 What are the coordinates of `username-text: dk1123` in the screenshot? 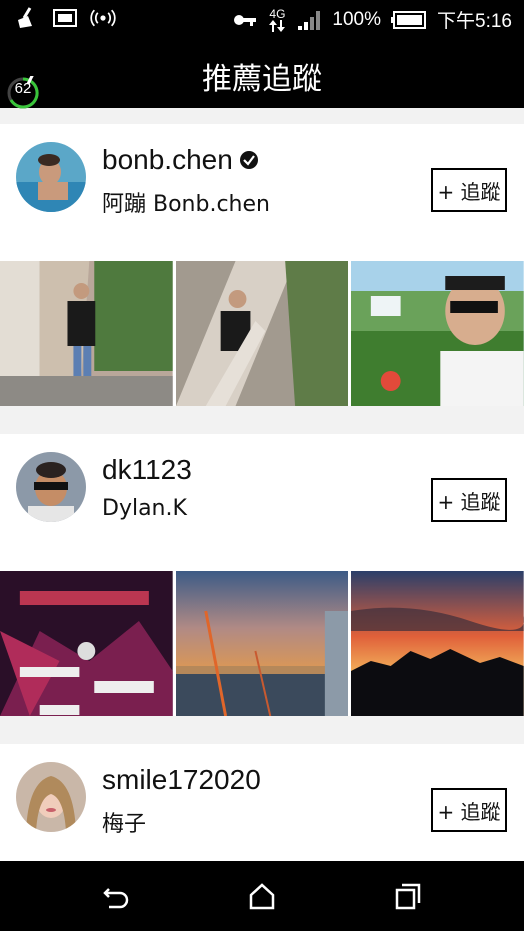 It's located at (147, 470).